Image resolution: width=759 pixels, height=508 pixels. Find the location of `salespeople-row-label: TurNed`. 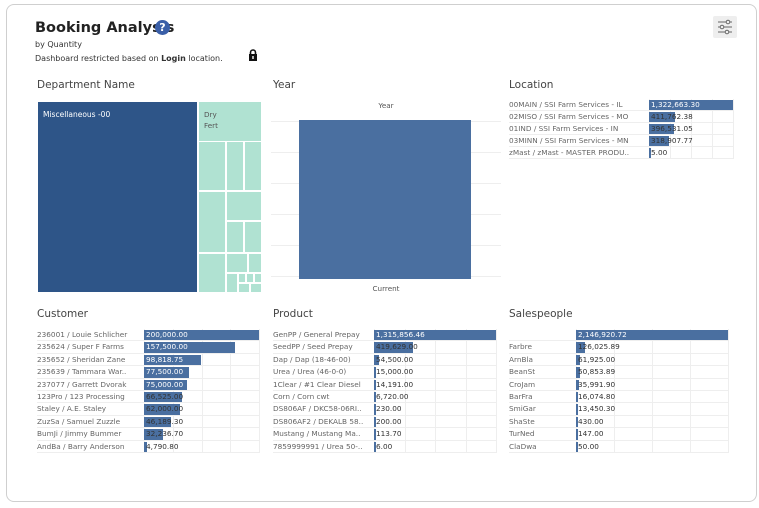

salespeople-row-label: TurNed is located at coordinates (541, 433).